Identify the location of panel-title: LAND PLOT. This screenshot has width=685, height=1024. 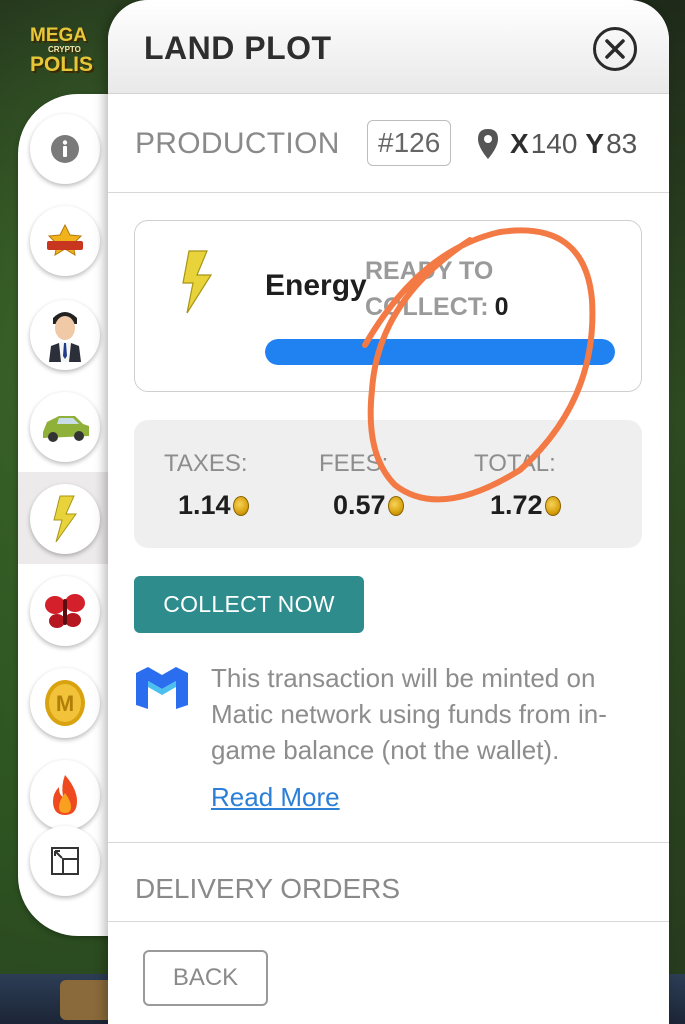
(238, 48).